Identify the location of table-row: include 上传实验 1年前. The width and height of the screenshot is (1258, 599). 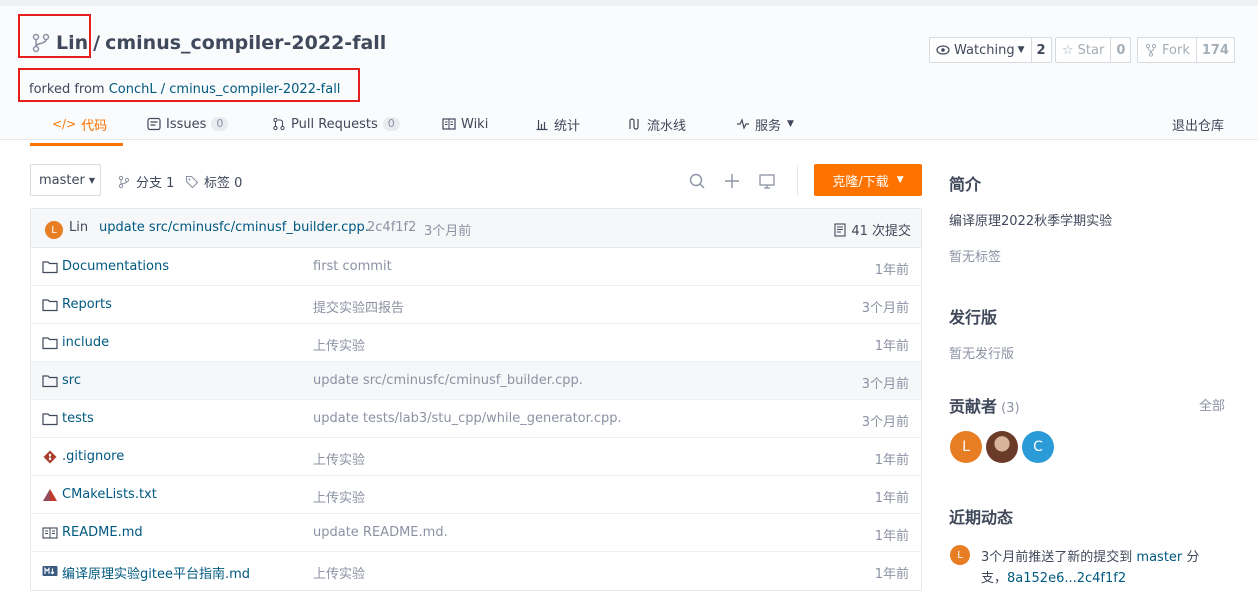
(476, 343).